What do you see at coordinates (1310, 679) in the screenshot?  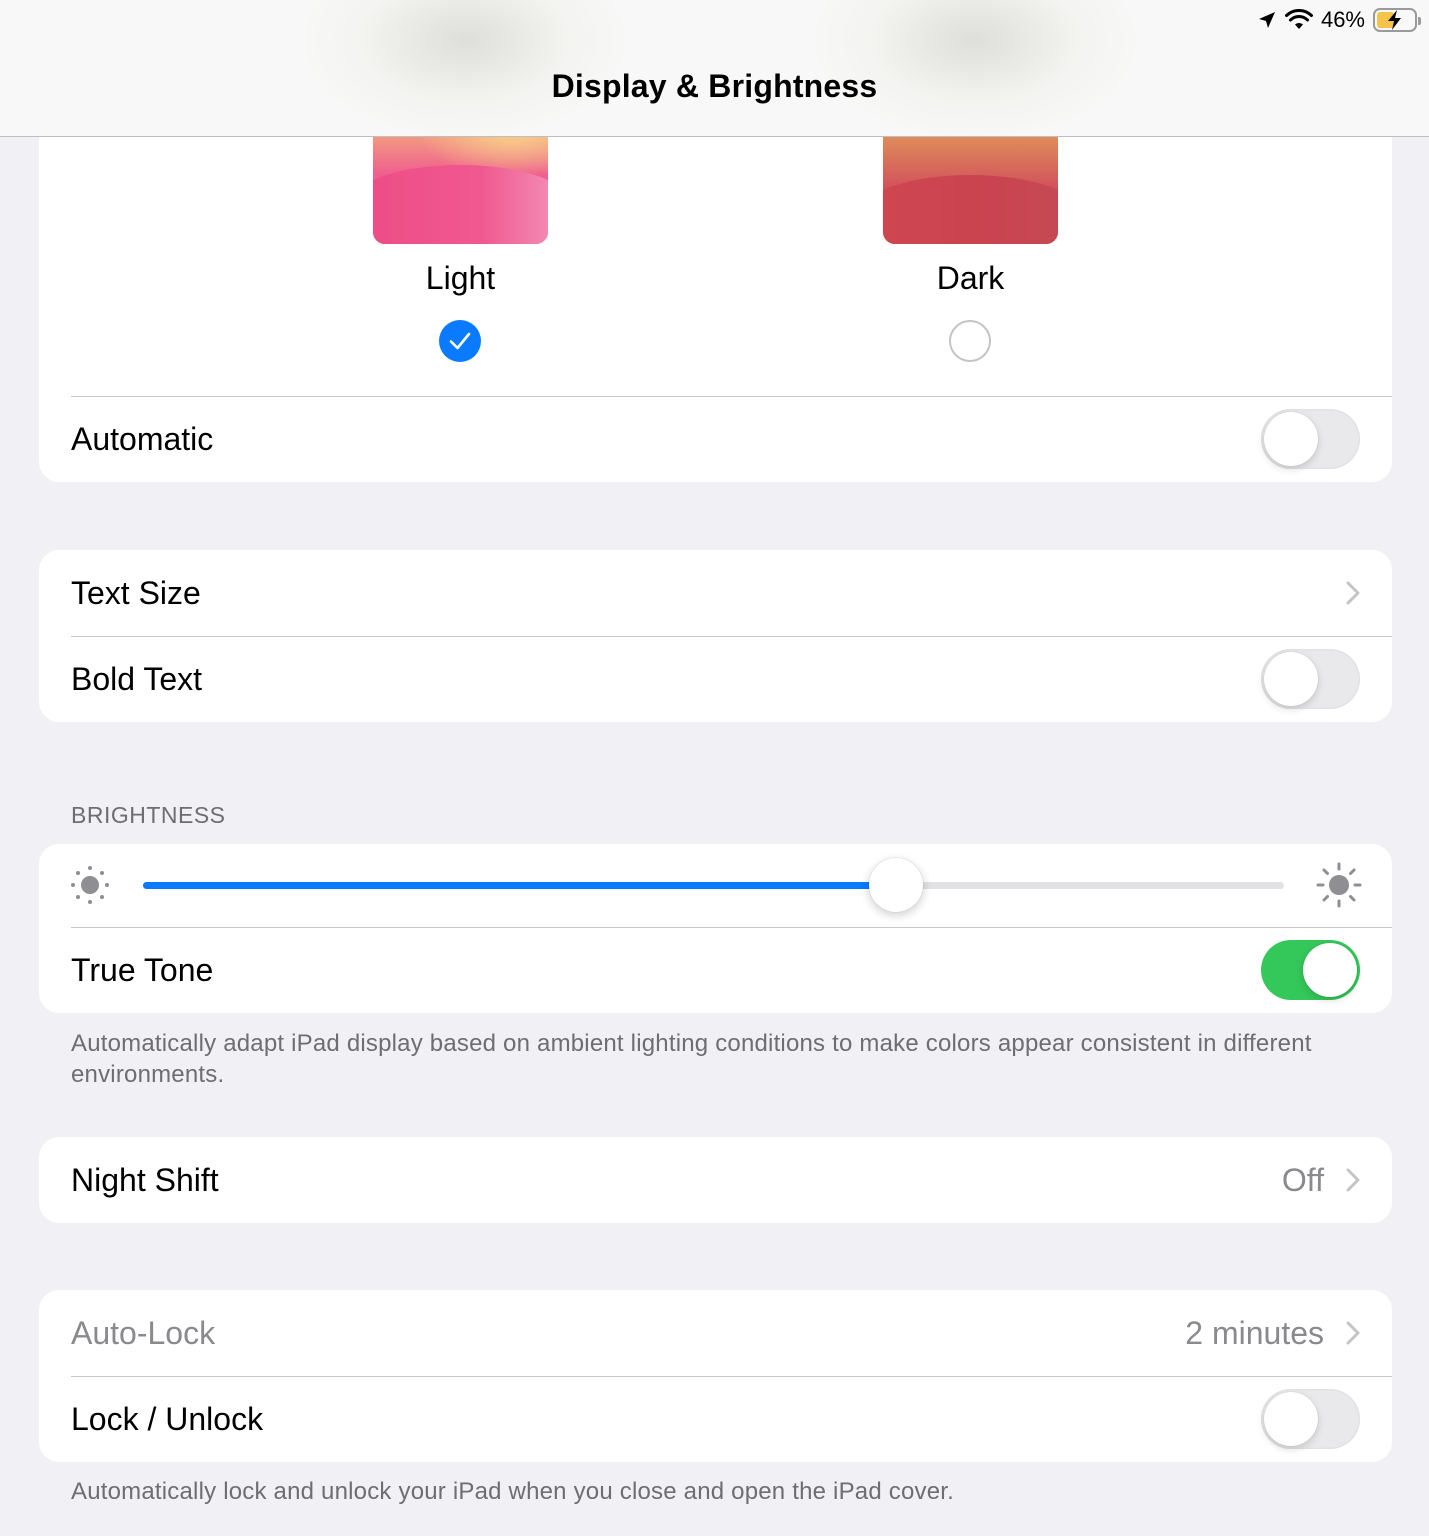 I see `bold-text-toggle` at bounding box center [1310, 679].